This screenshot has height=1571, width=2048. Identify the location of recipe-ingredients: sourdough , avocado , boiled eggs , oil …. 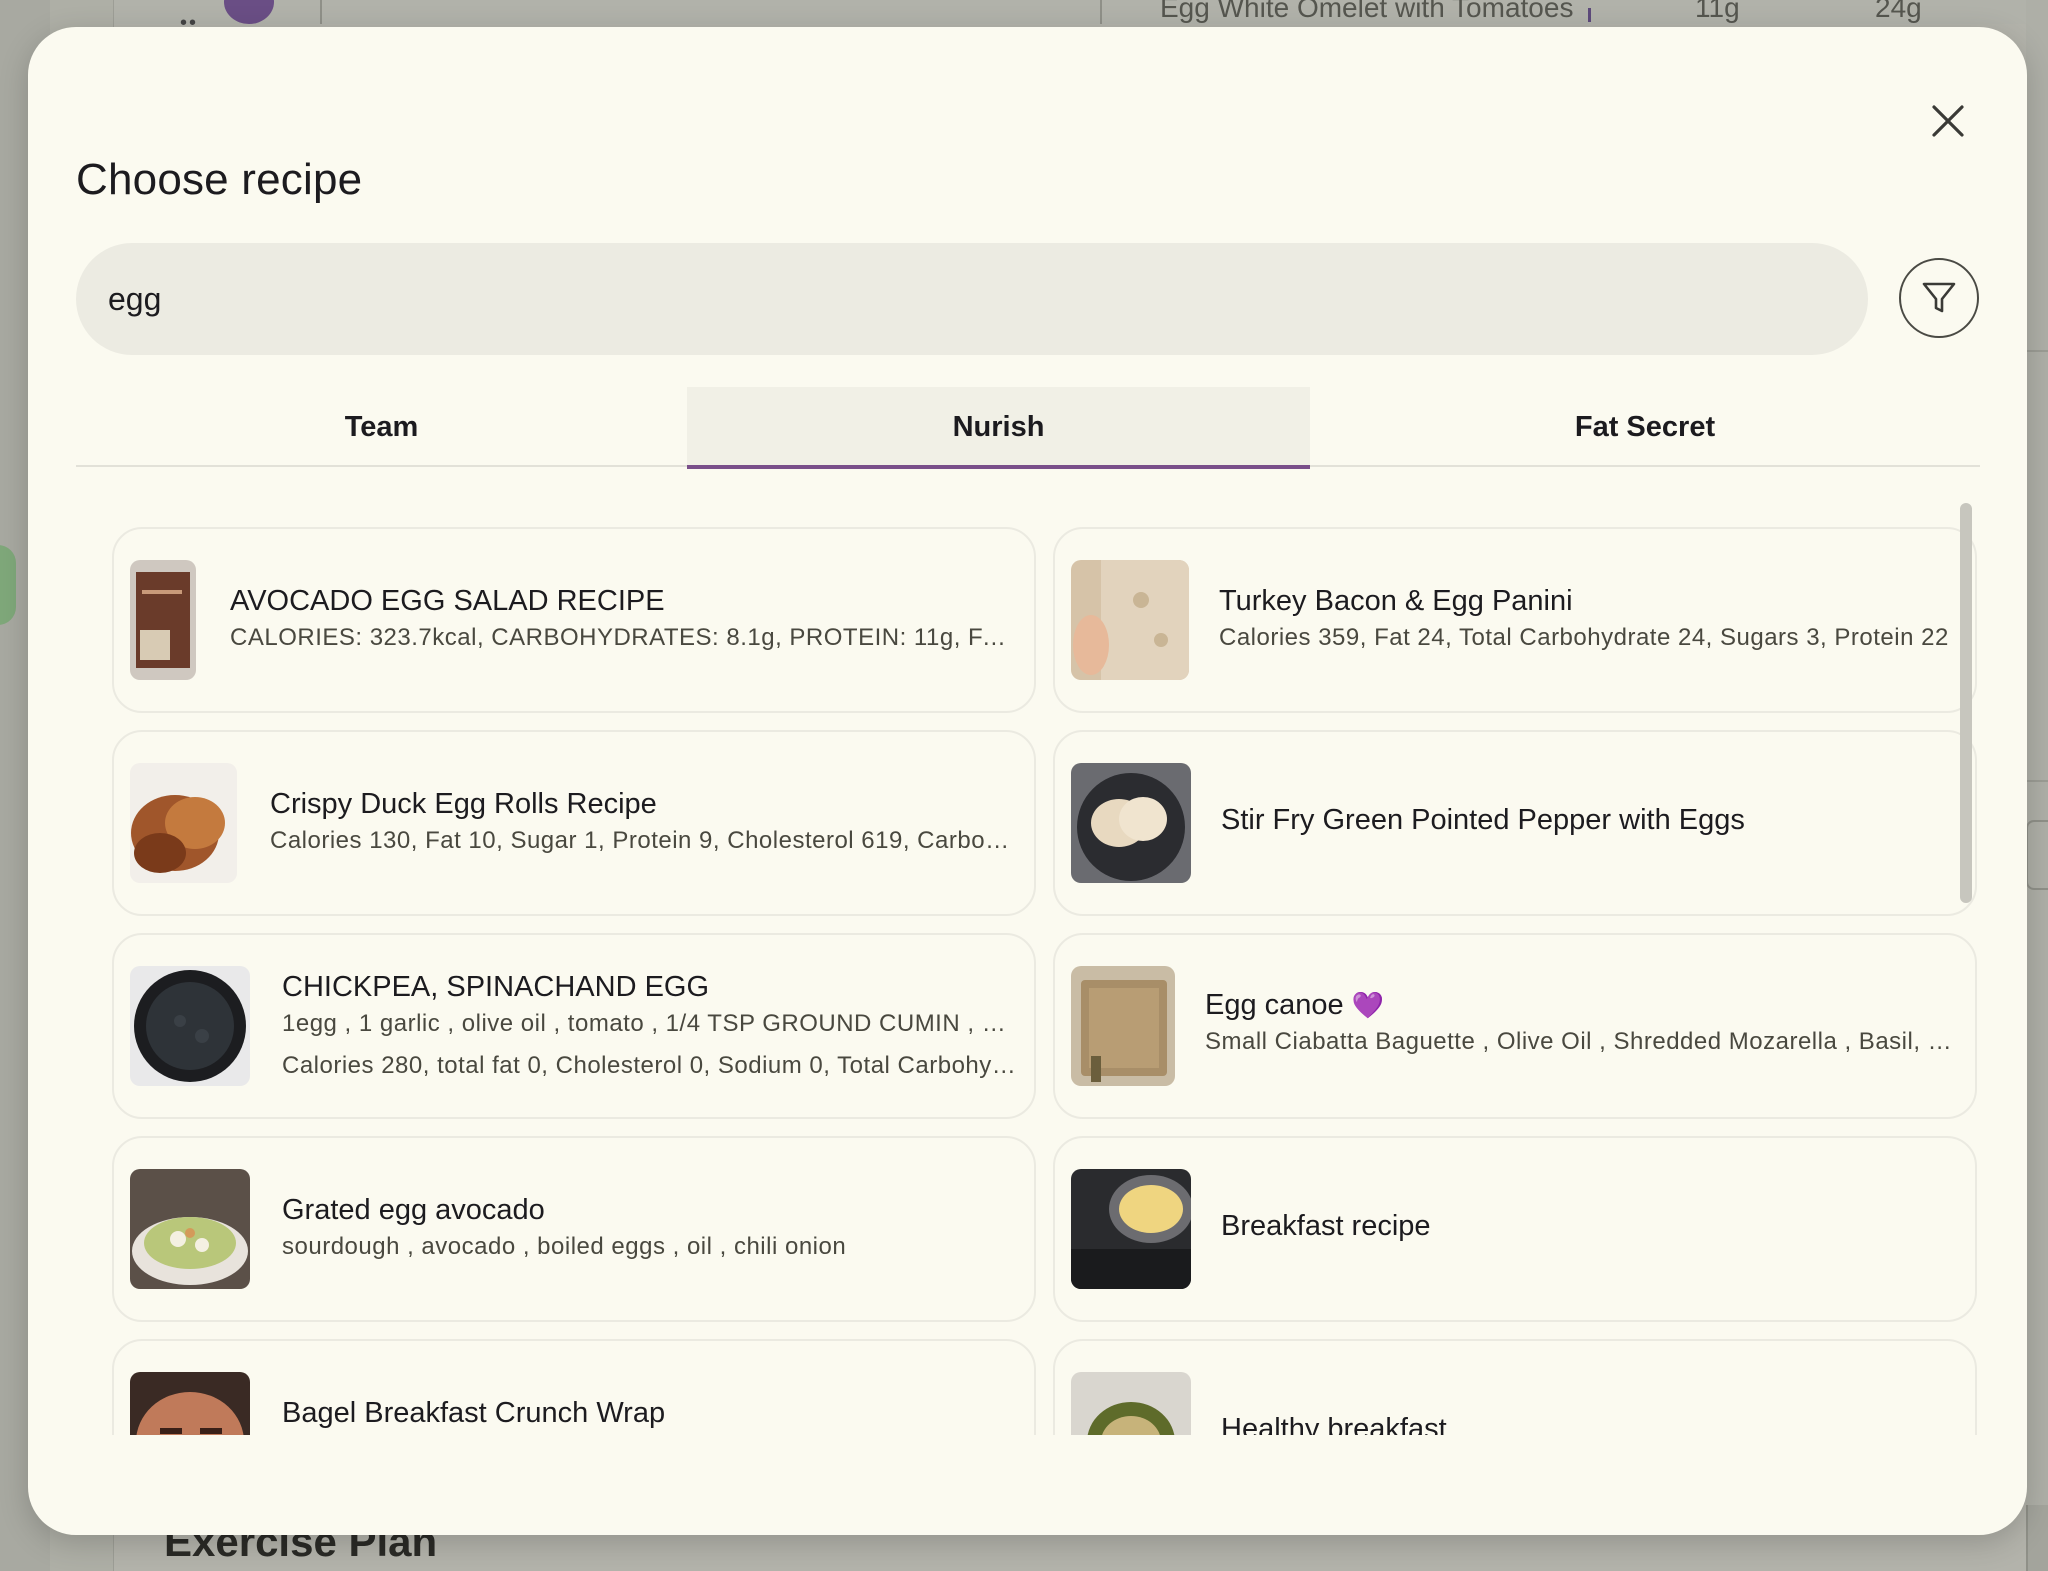
(564, 1246).